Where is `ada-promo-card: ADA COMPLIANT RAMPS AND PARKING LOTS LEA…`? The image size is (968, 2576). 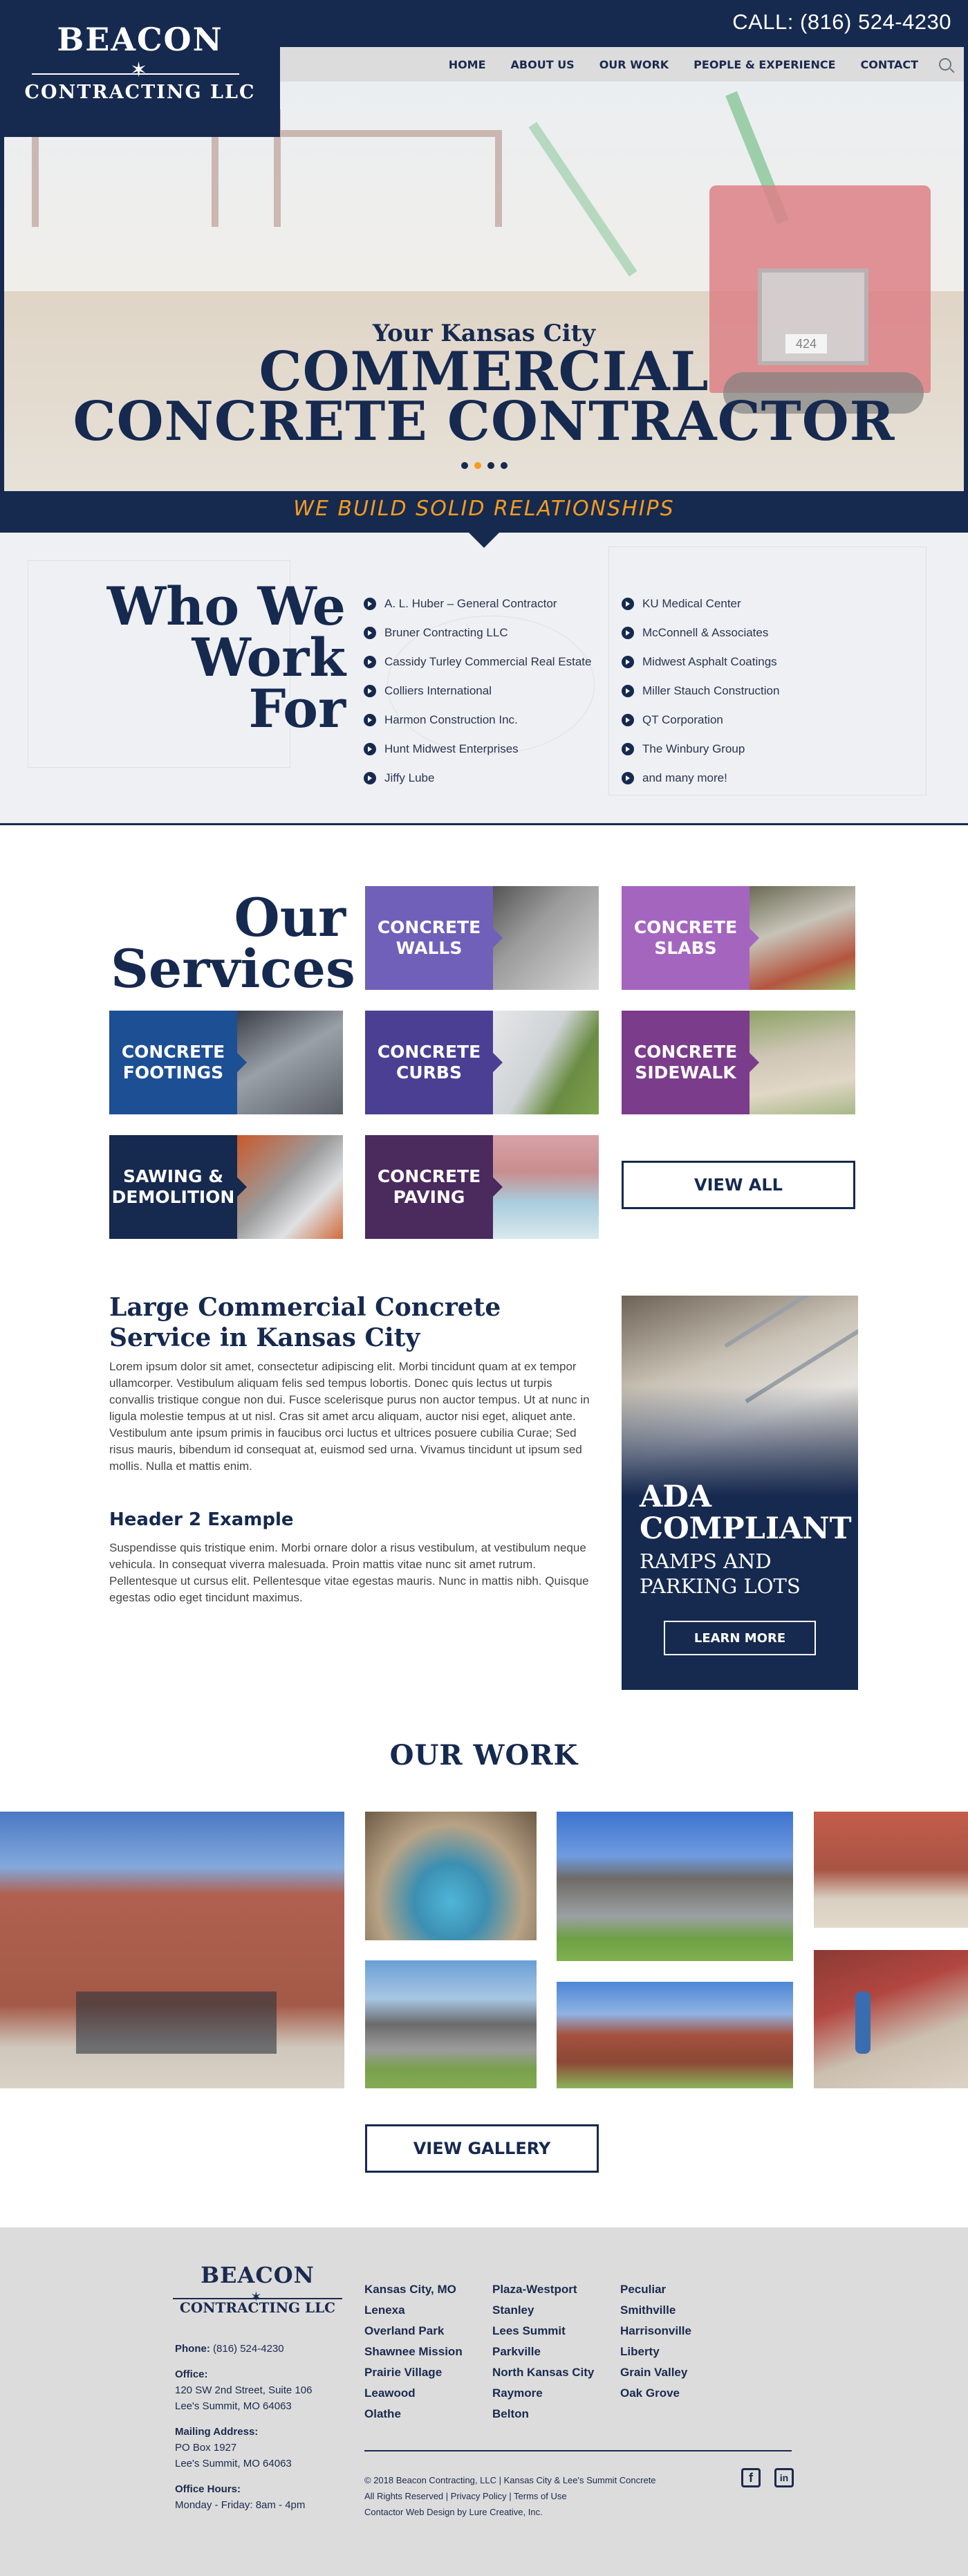
ada-promo-card: ADA COMPLIANT RAMPS AND PARKING LOTS LEA… is located at coordinates (740, 1493).